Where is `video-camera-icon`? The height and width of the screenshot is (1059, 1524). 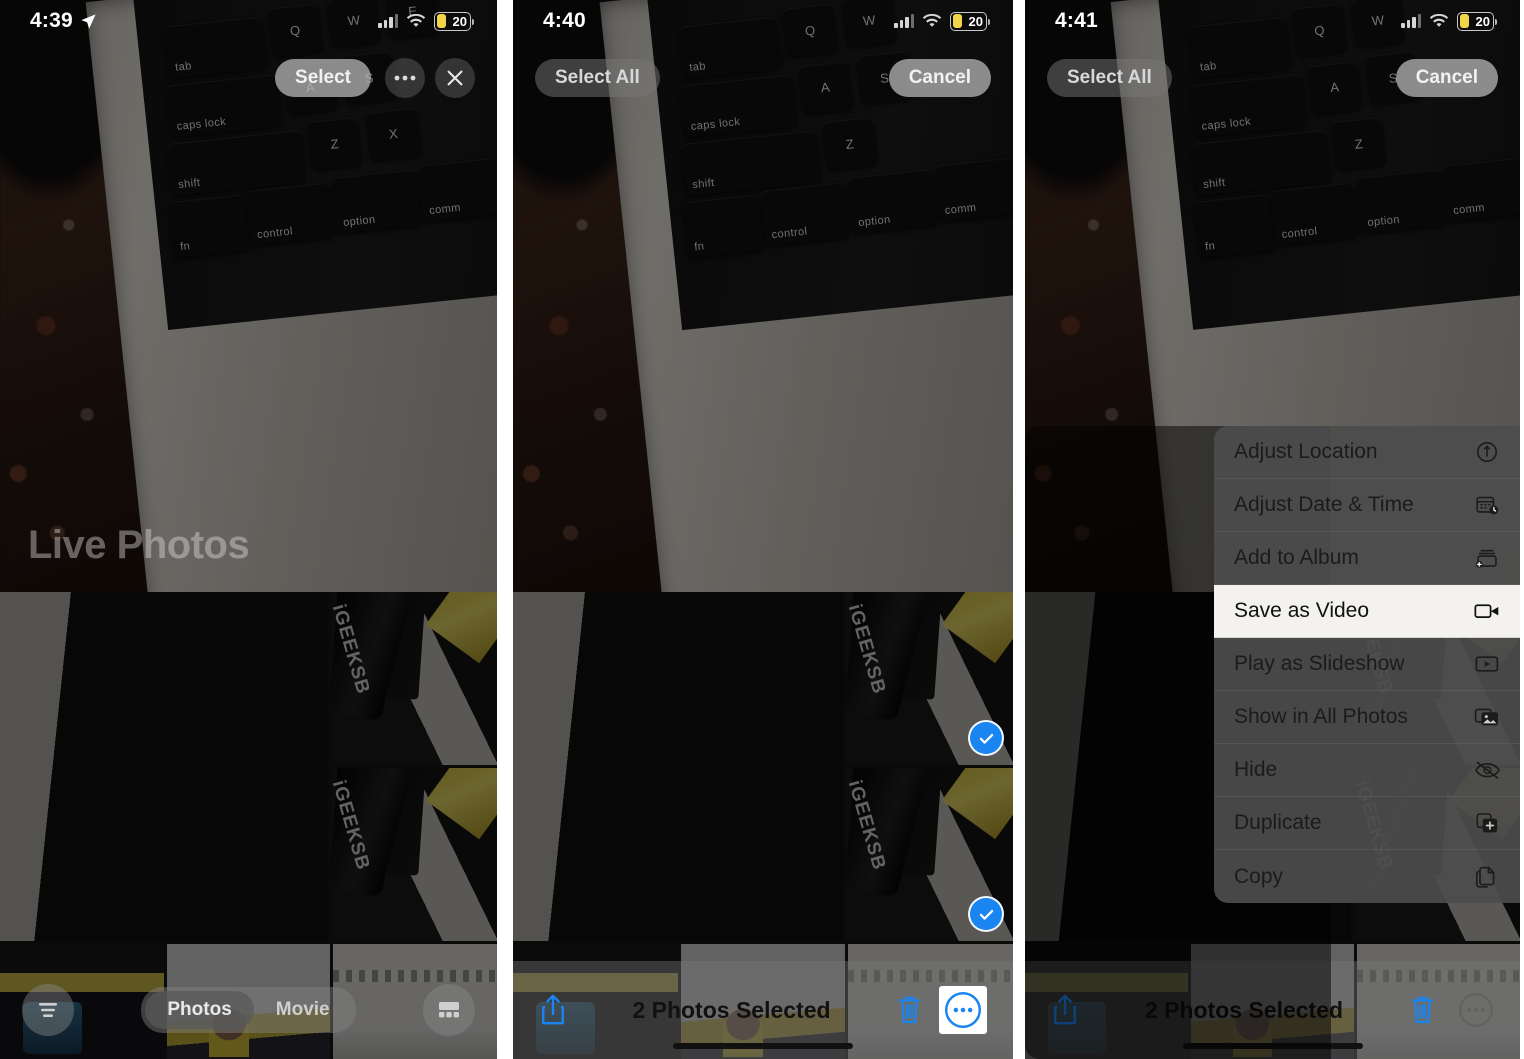 video-camera-icon is located at coordinates (1487, 611).